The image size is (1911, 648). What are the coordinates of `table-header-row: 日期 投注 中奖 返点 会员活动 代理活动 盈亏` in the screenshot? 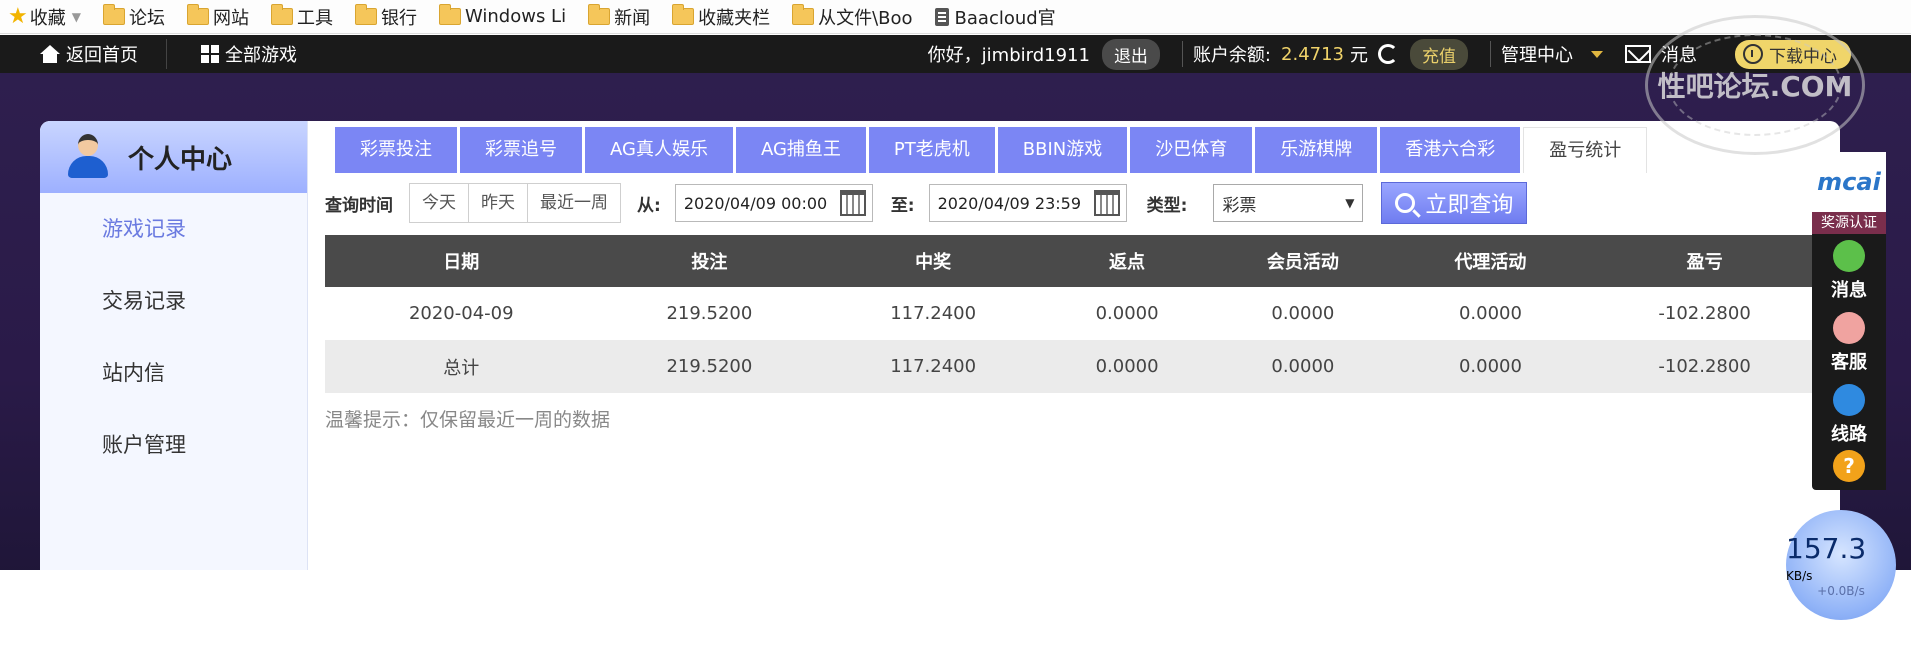 It's located at (1075, 261).